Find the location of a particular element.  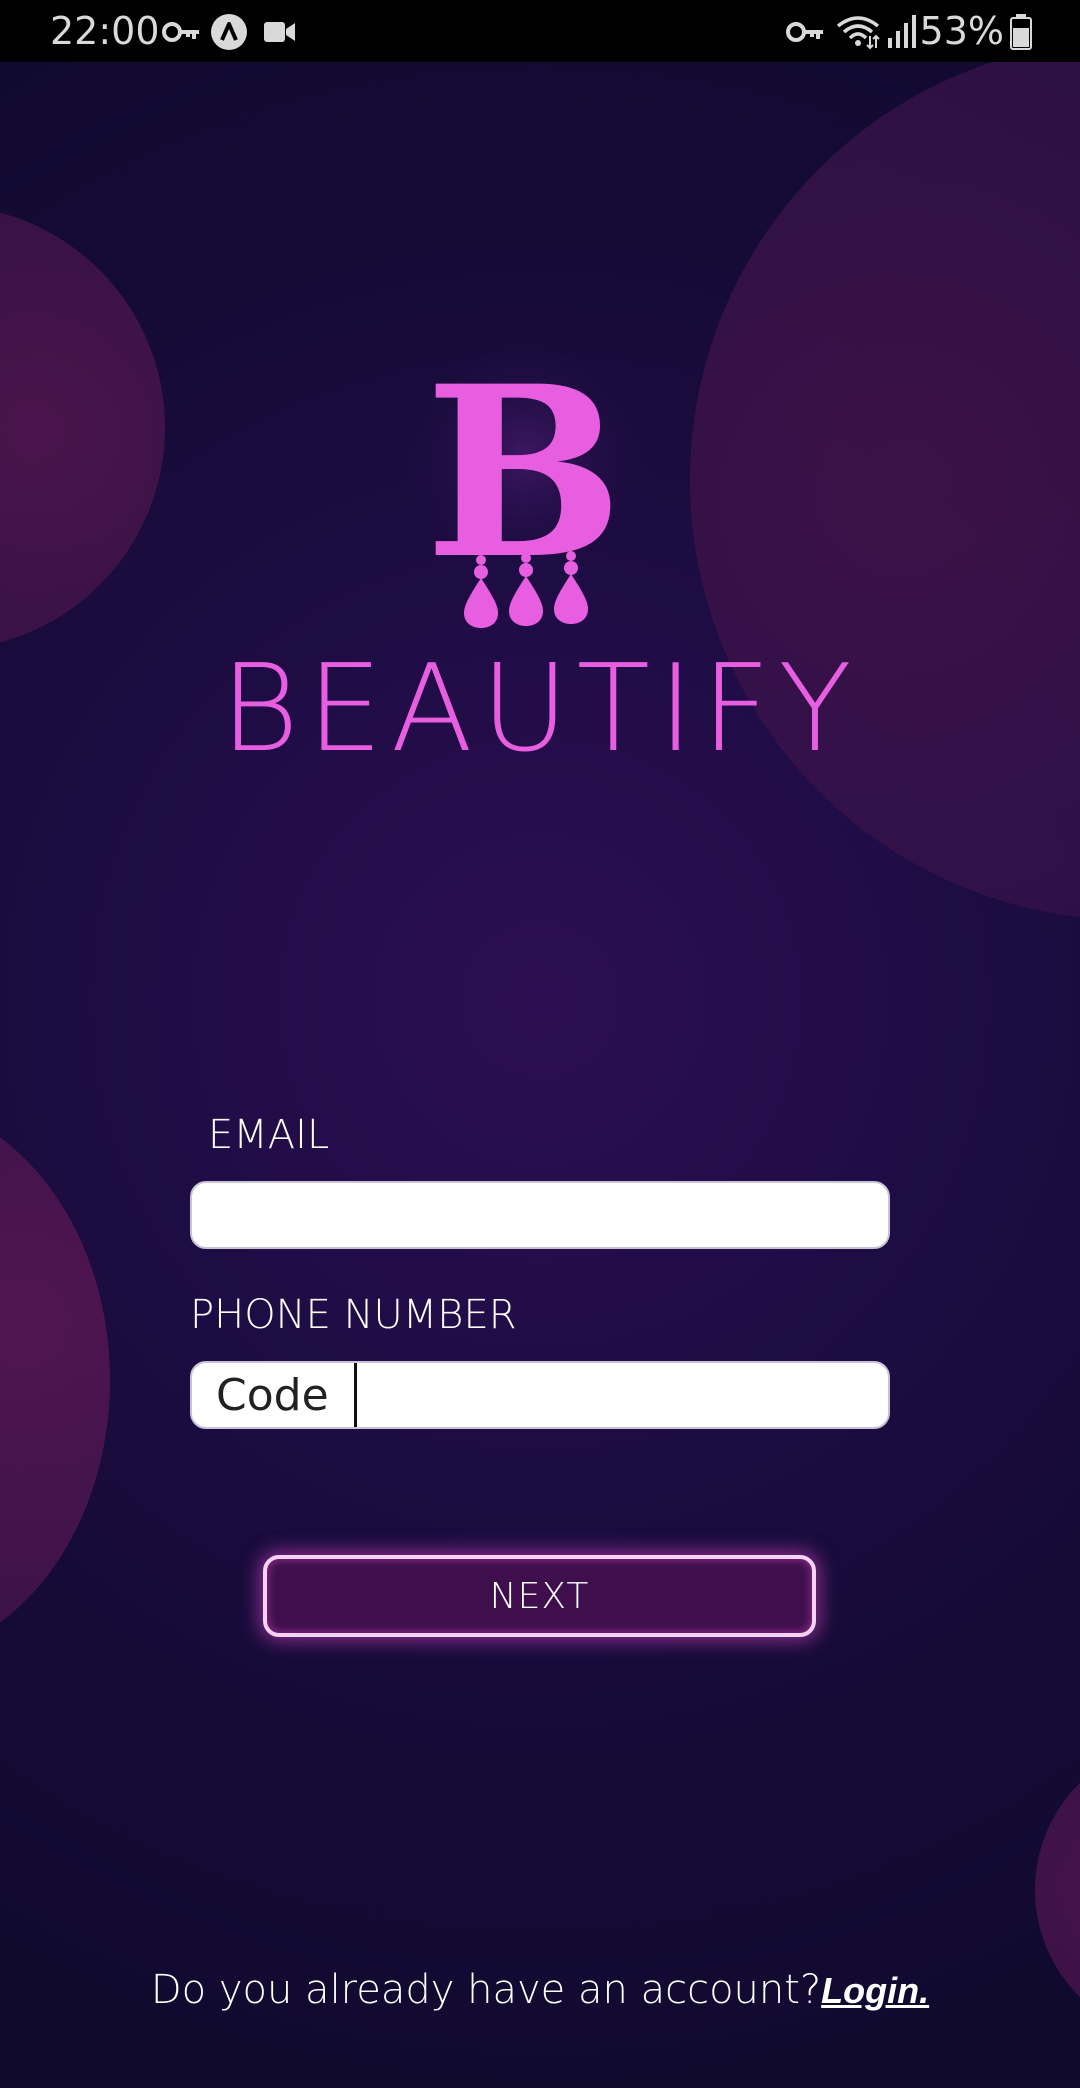

country-code-field is located at coordinates (273, 1395).